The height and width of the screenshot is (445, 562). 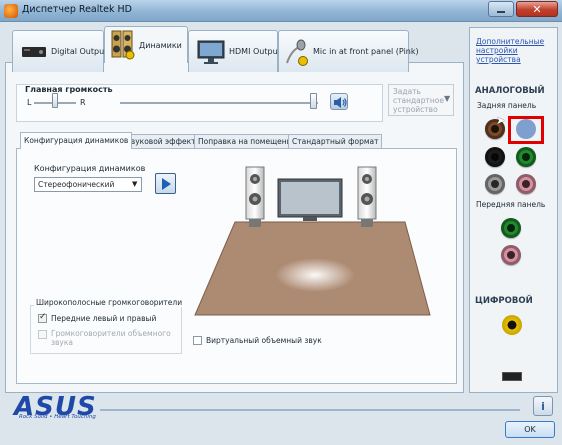 I want to click on speaker-volume-icon, so click(x=340, y=102).